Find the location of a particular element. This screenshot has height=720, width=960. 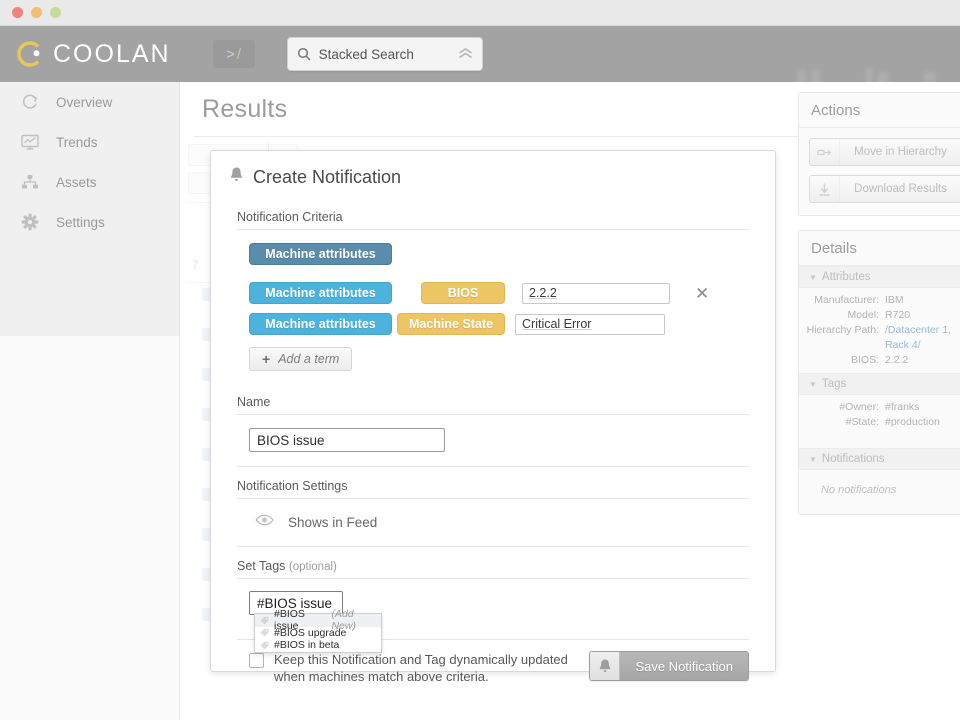

detail-row: Model: R720 is located at coordinates (879, 315).